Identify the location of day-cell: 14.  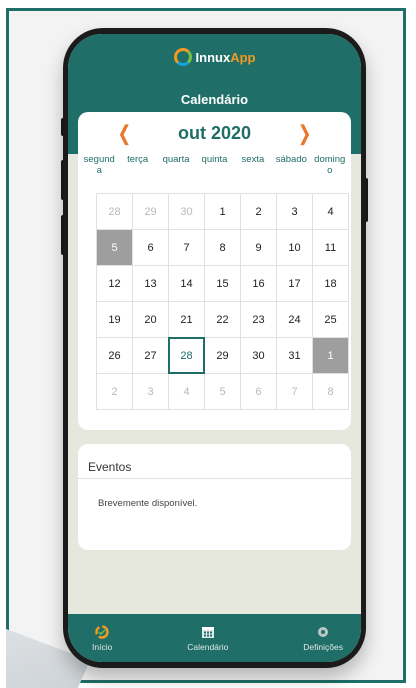
(186, 283).